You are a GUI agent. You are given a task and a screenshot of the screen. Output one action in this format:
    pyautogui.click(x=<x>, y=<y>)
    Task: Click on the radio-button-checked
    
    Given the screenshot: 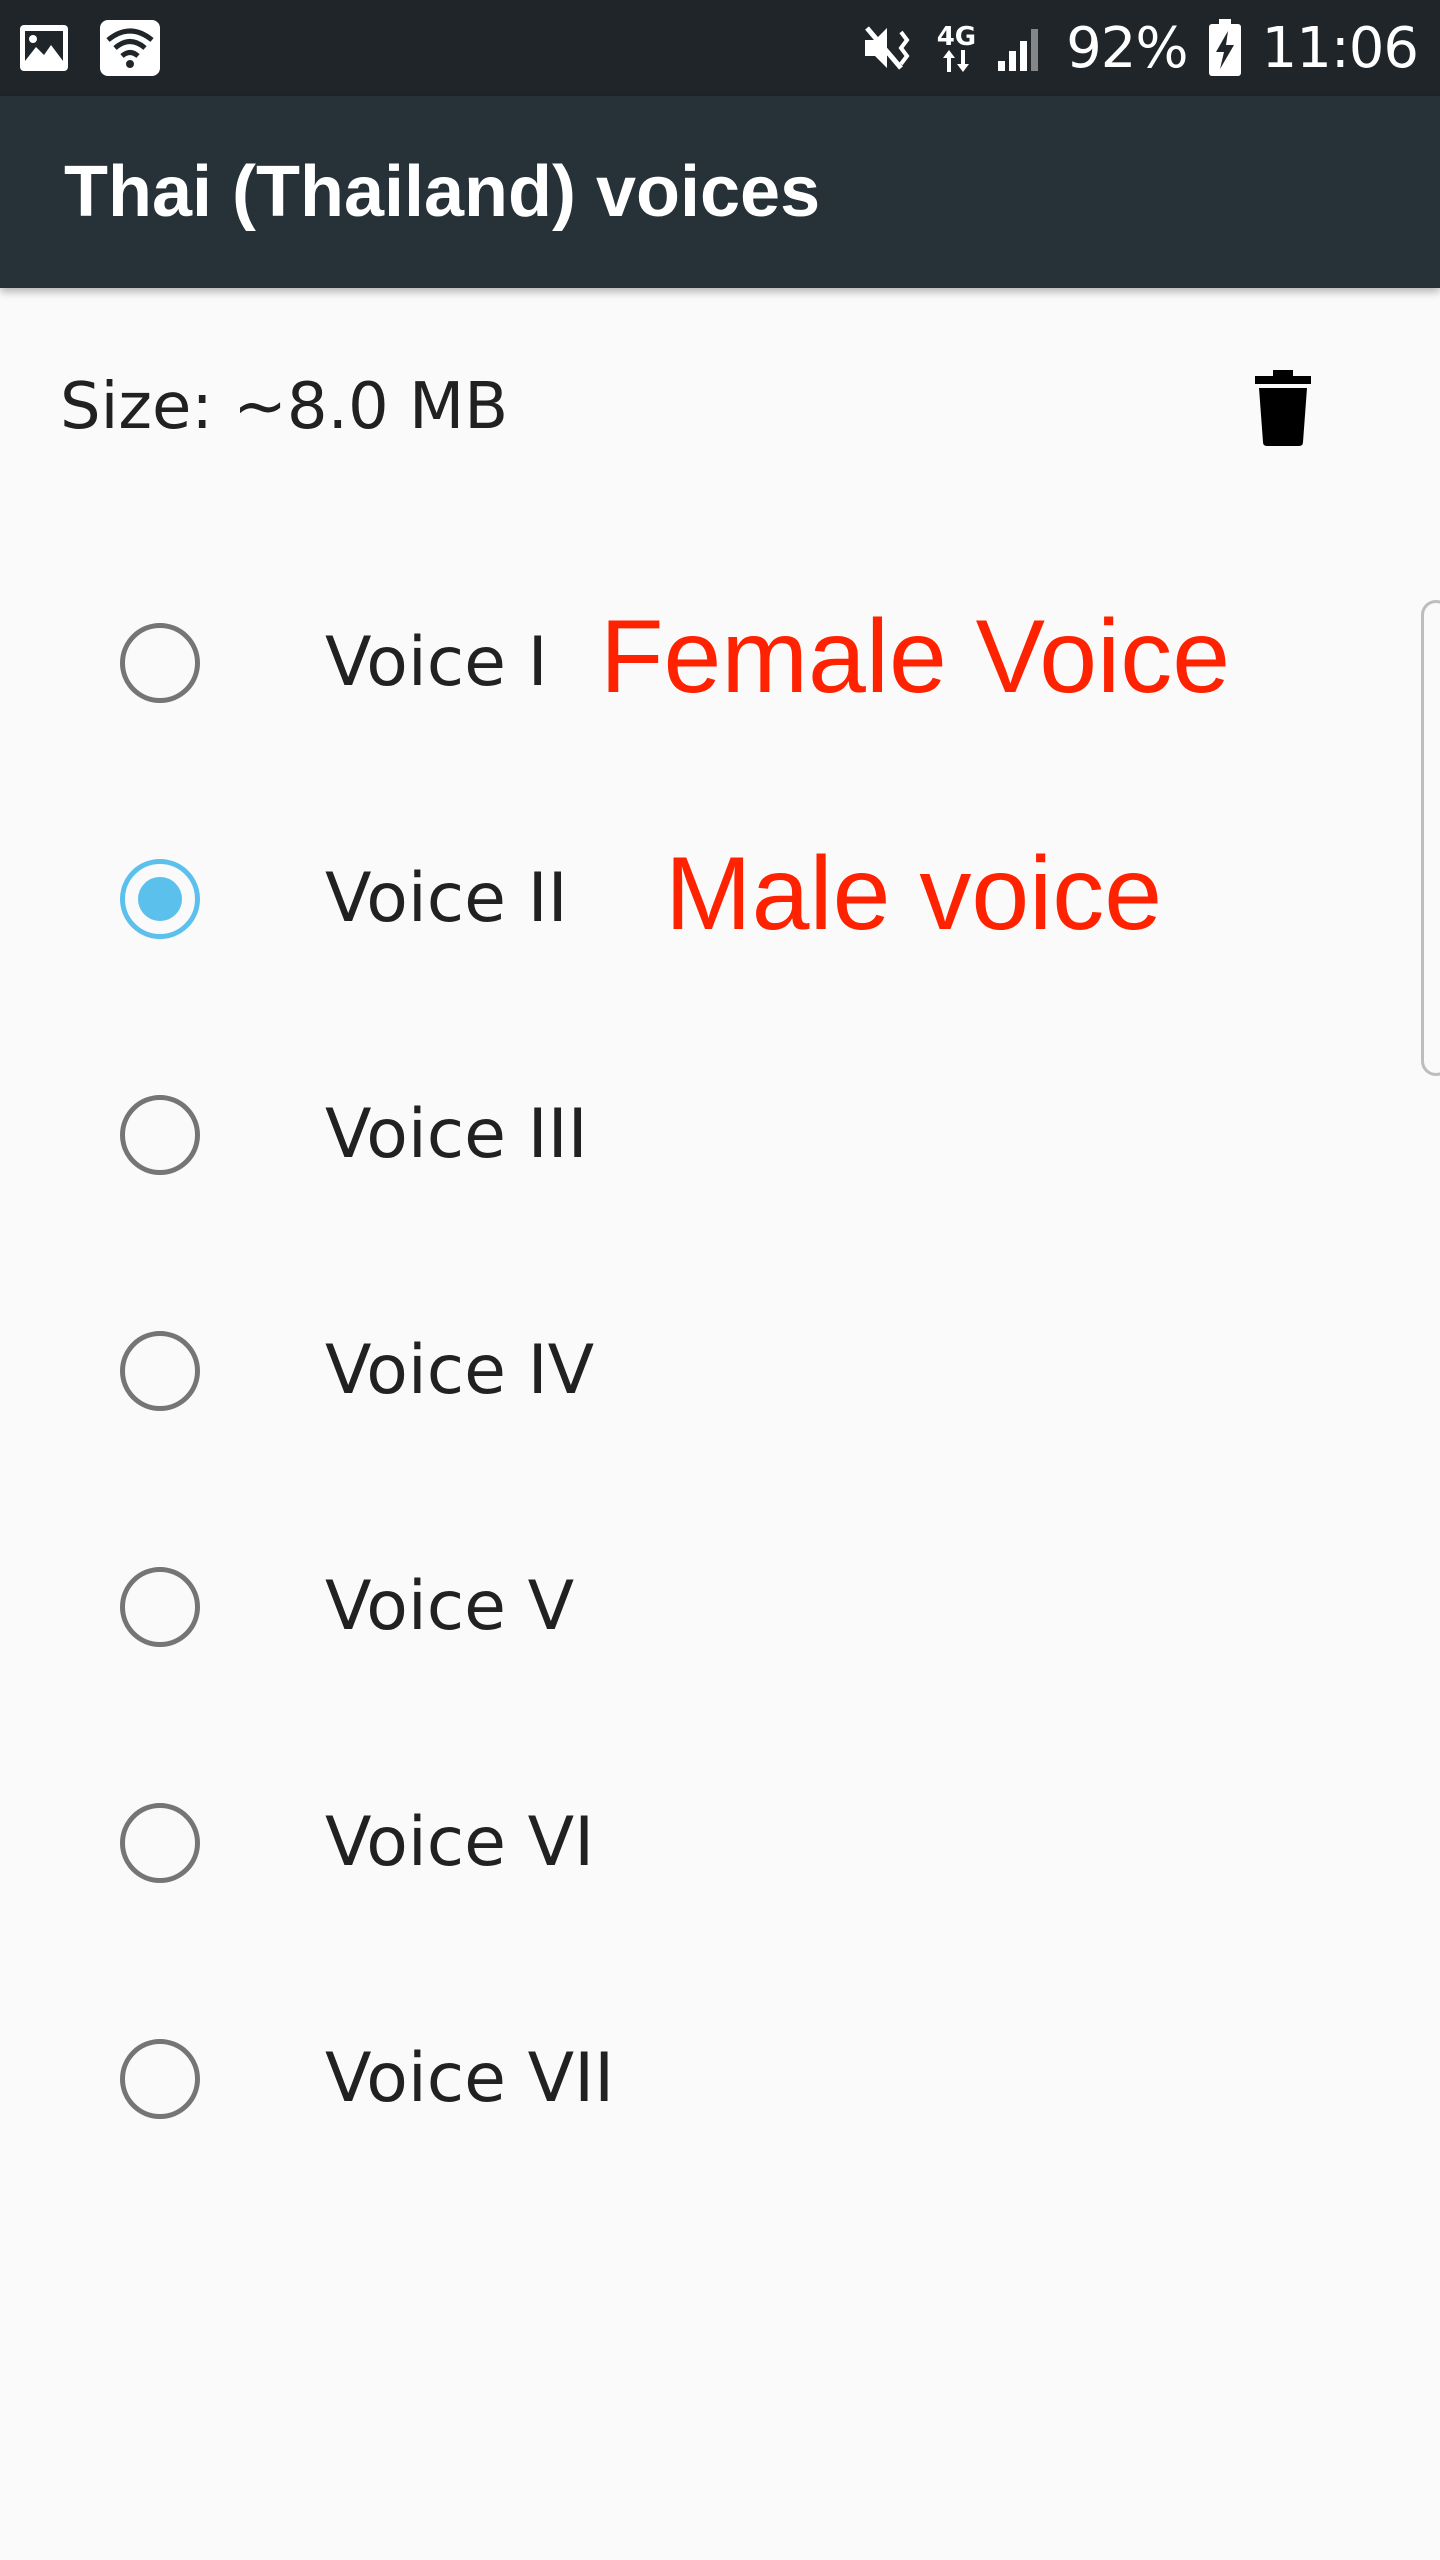 What is the action you would take?
    pyautogui.click(x=160, y=899)
    